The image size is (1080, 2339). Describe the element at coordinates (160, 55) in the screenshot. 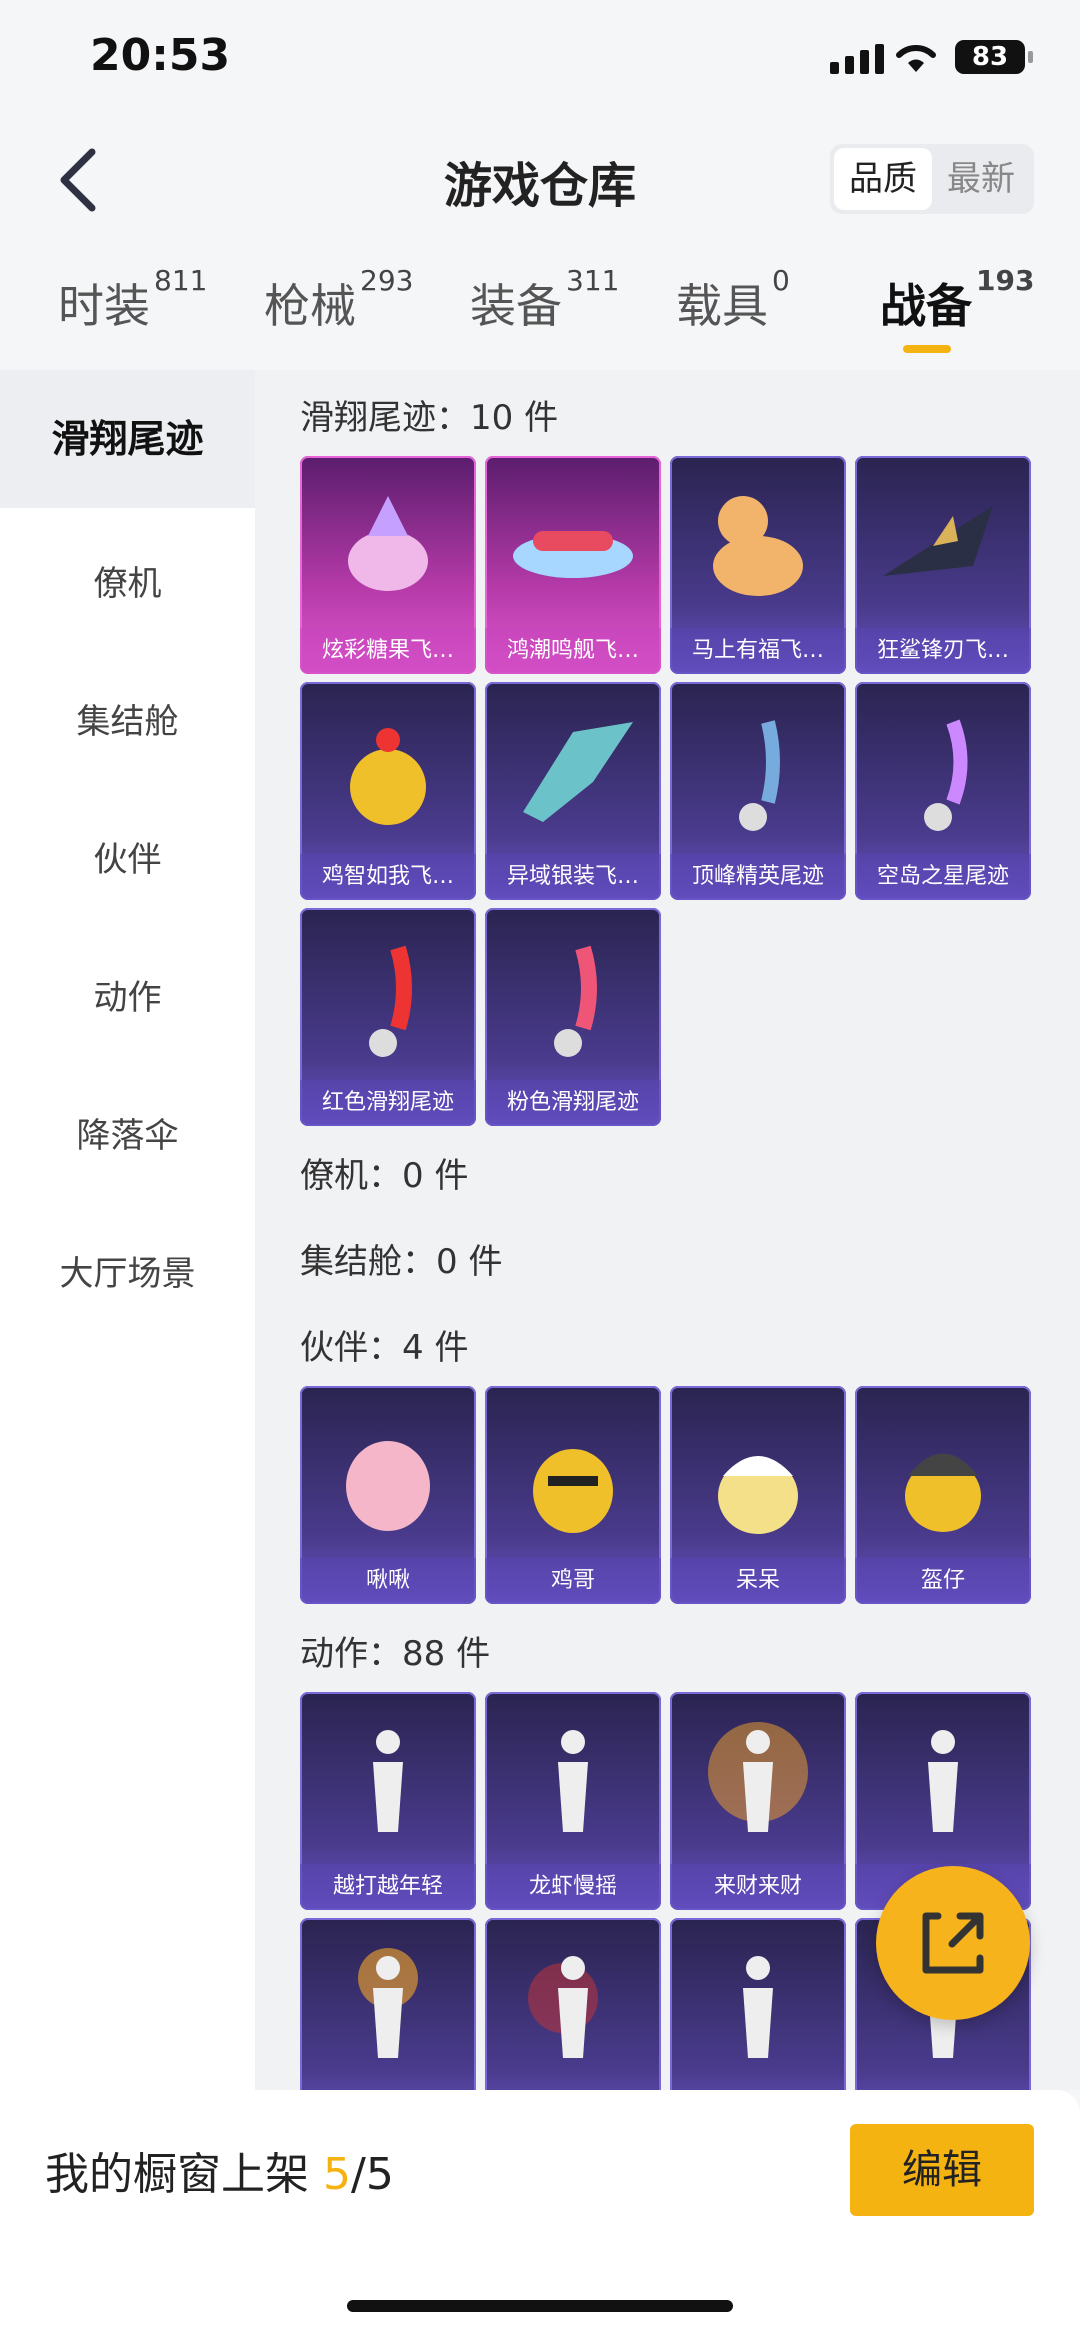

I see `status-time: 20:53` at that location.